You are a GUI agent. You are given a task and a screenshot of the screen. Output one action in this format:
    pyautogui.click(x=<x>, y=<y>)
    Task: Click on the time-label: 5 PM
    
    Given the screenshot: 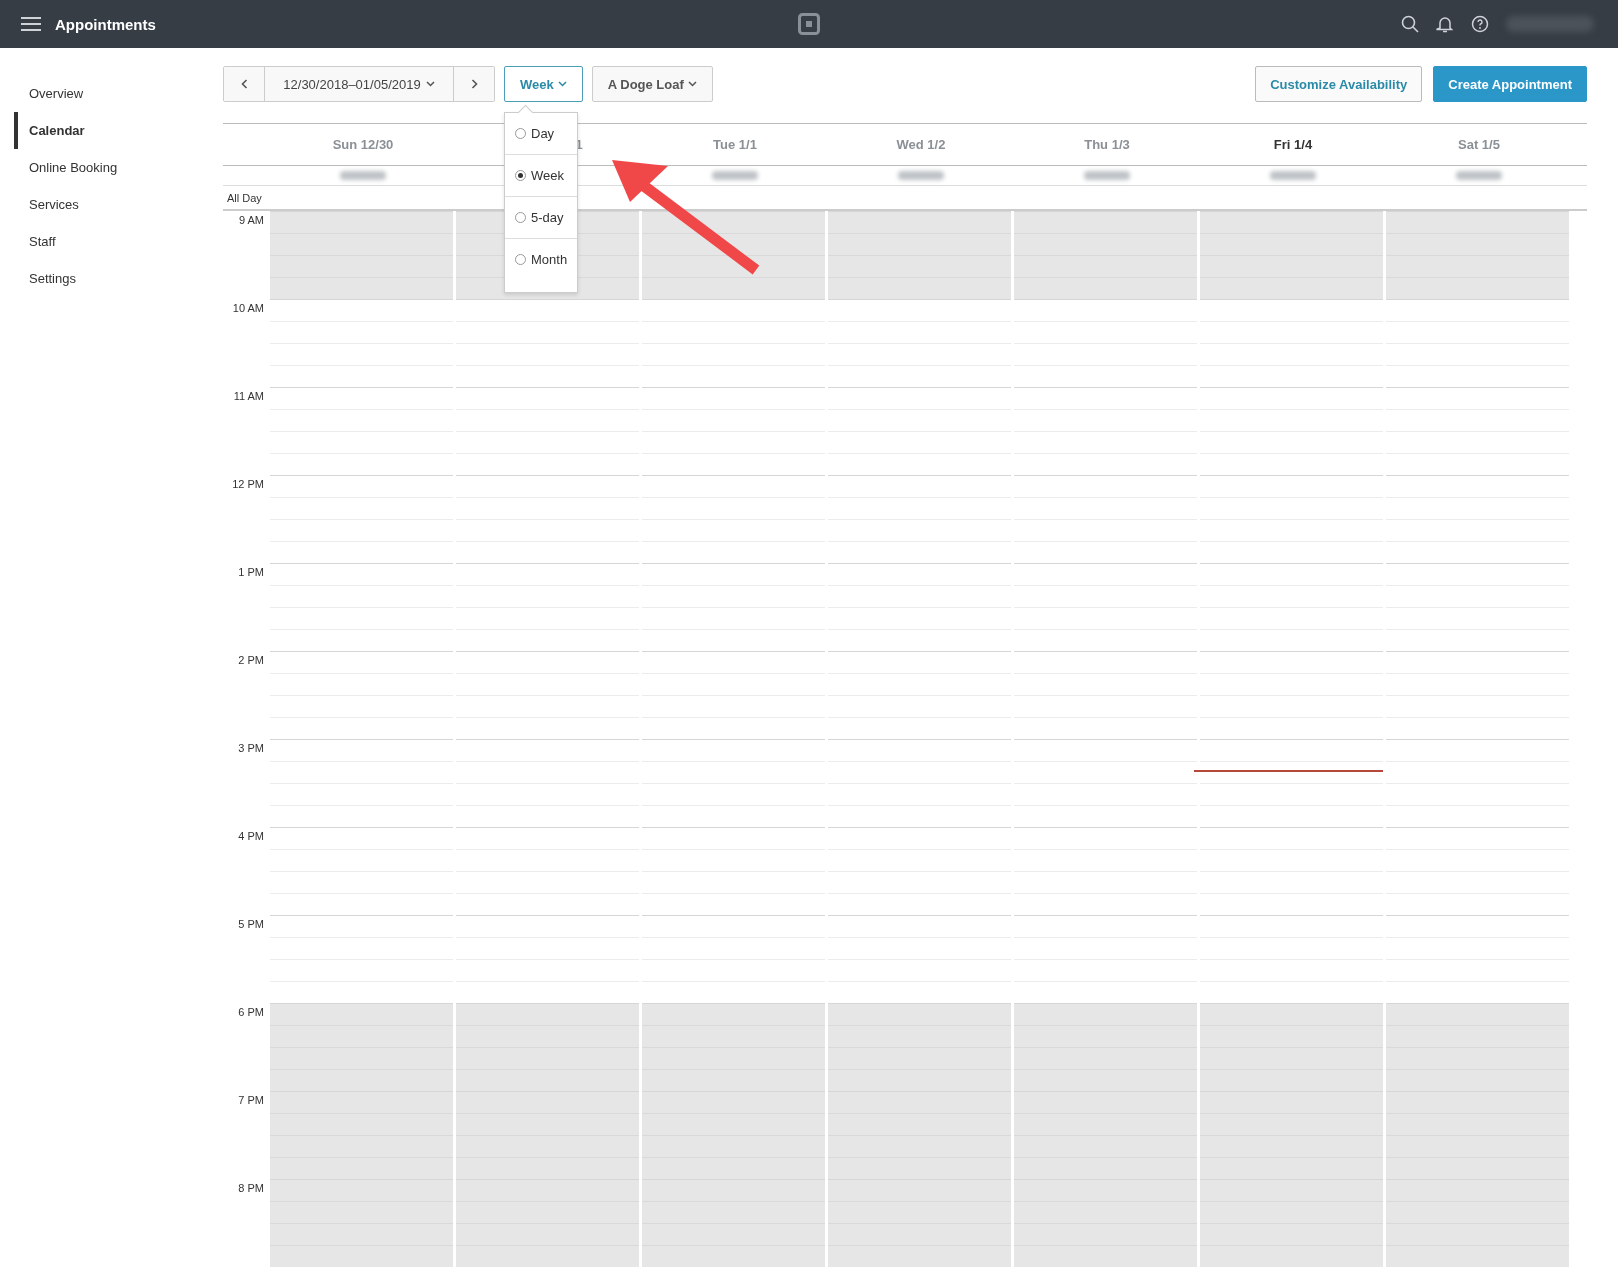 What is the action you would take?
    pyautogui.click(x=251, y=924)
    